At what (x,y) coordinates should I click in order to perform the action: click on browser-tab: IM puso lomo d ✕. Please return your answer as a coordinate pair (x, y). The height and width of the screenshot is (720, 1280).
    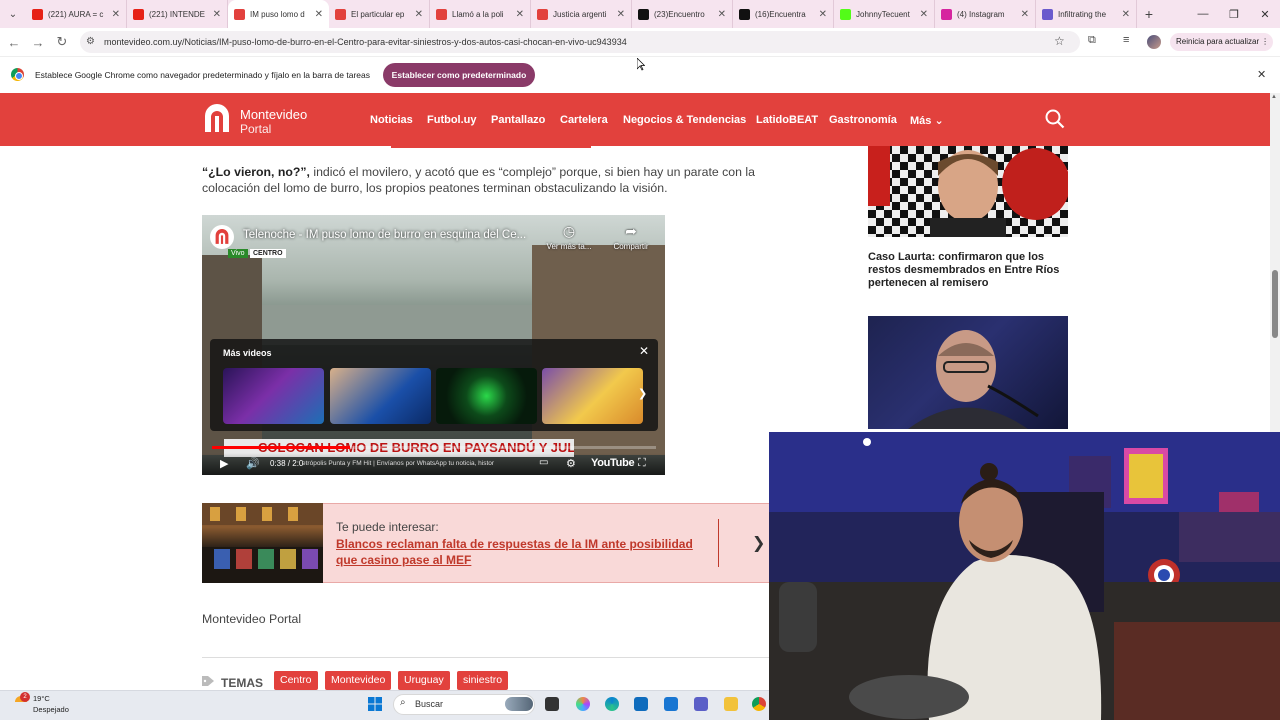
    Looking at the image, I should click on (278, 14).